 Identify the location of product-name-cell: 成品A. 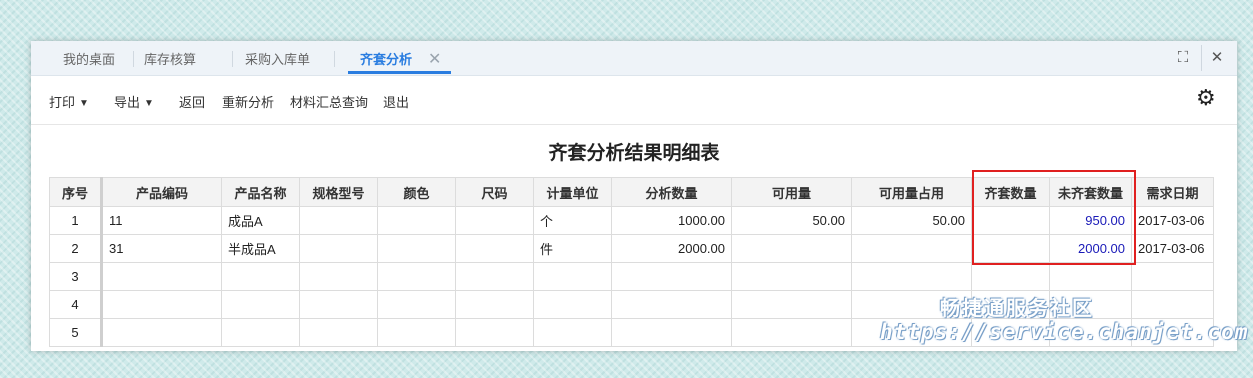
(260, 220).